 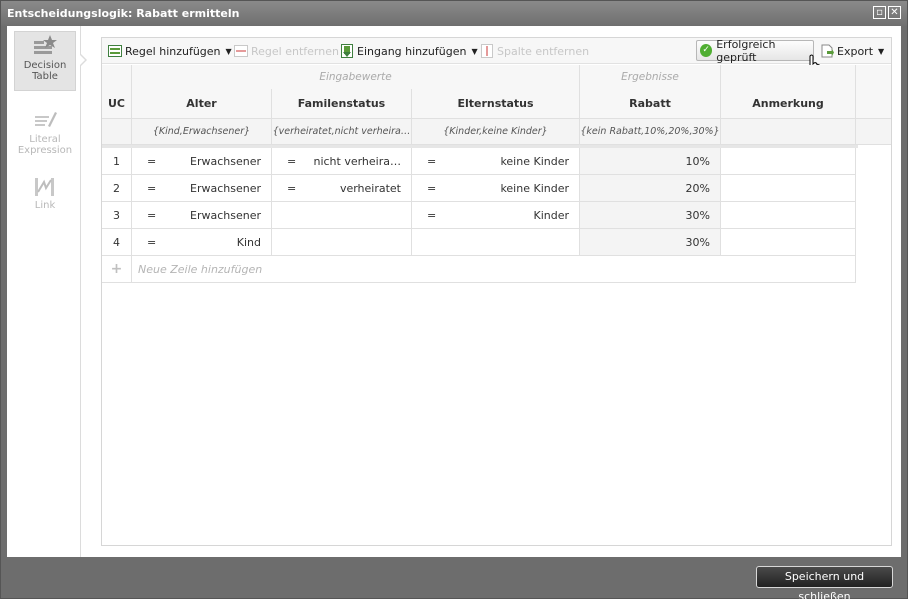 I want to click on column-header-familienstatus: Familenstatus, so click(x=342, y=104).